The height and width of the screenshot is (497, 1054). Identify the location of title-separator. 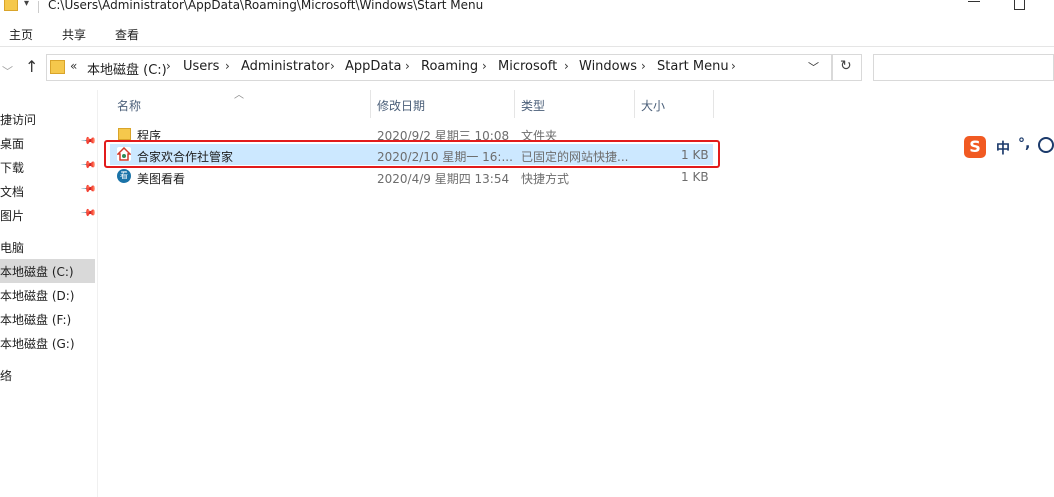
(38, 7).